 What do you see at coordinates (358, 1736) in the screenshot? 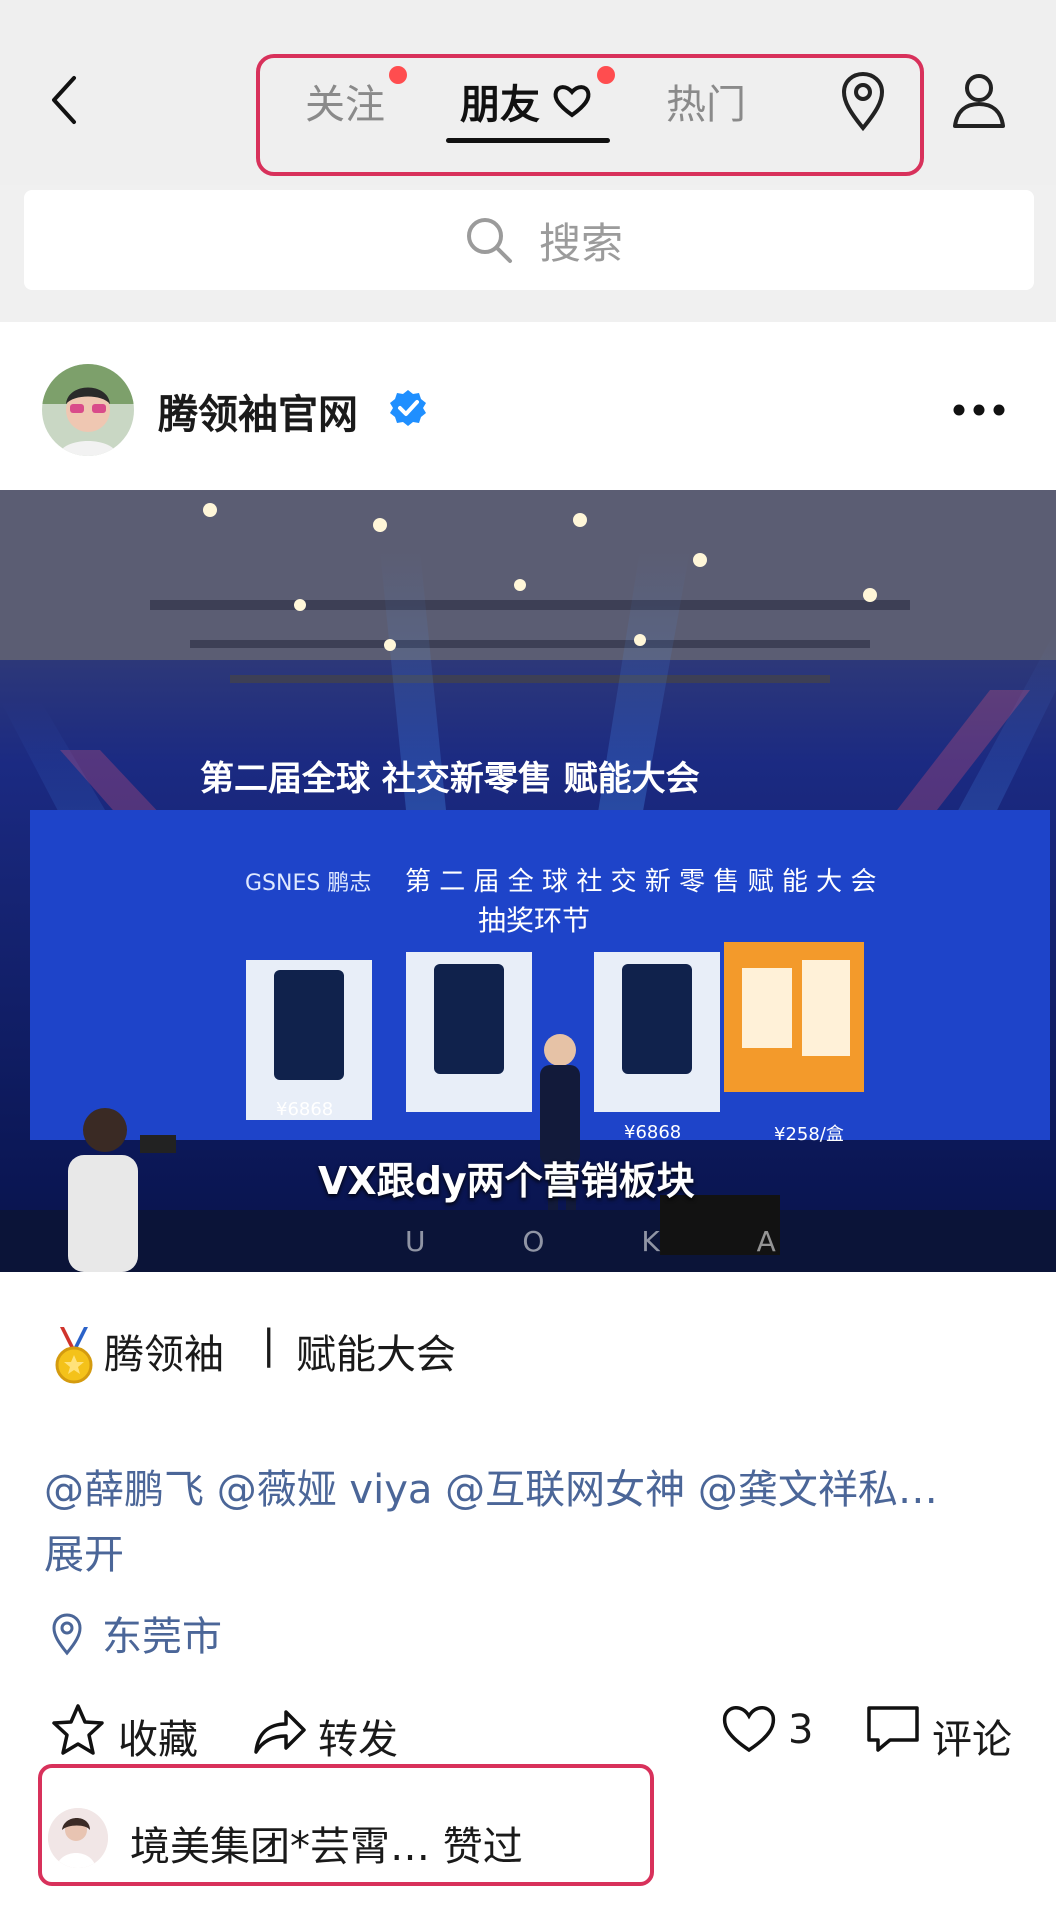
I see `share-button: 转发` at bounding box center [358, 1736].